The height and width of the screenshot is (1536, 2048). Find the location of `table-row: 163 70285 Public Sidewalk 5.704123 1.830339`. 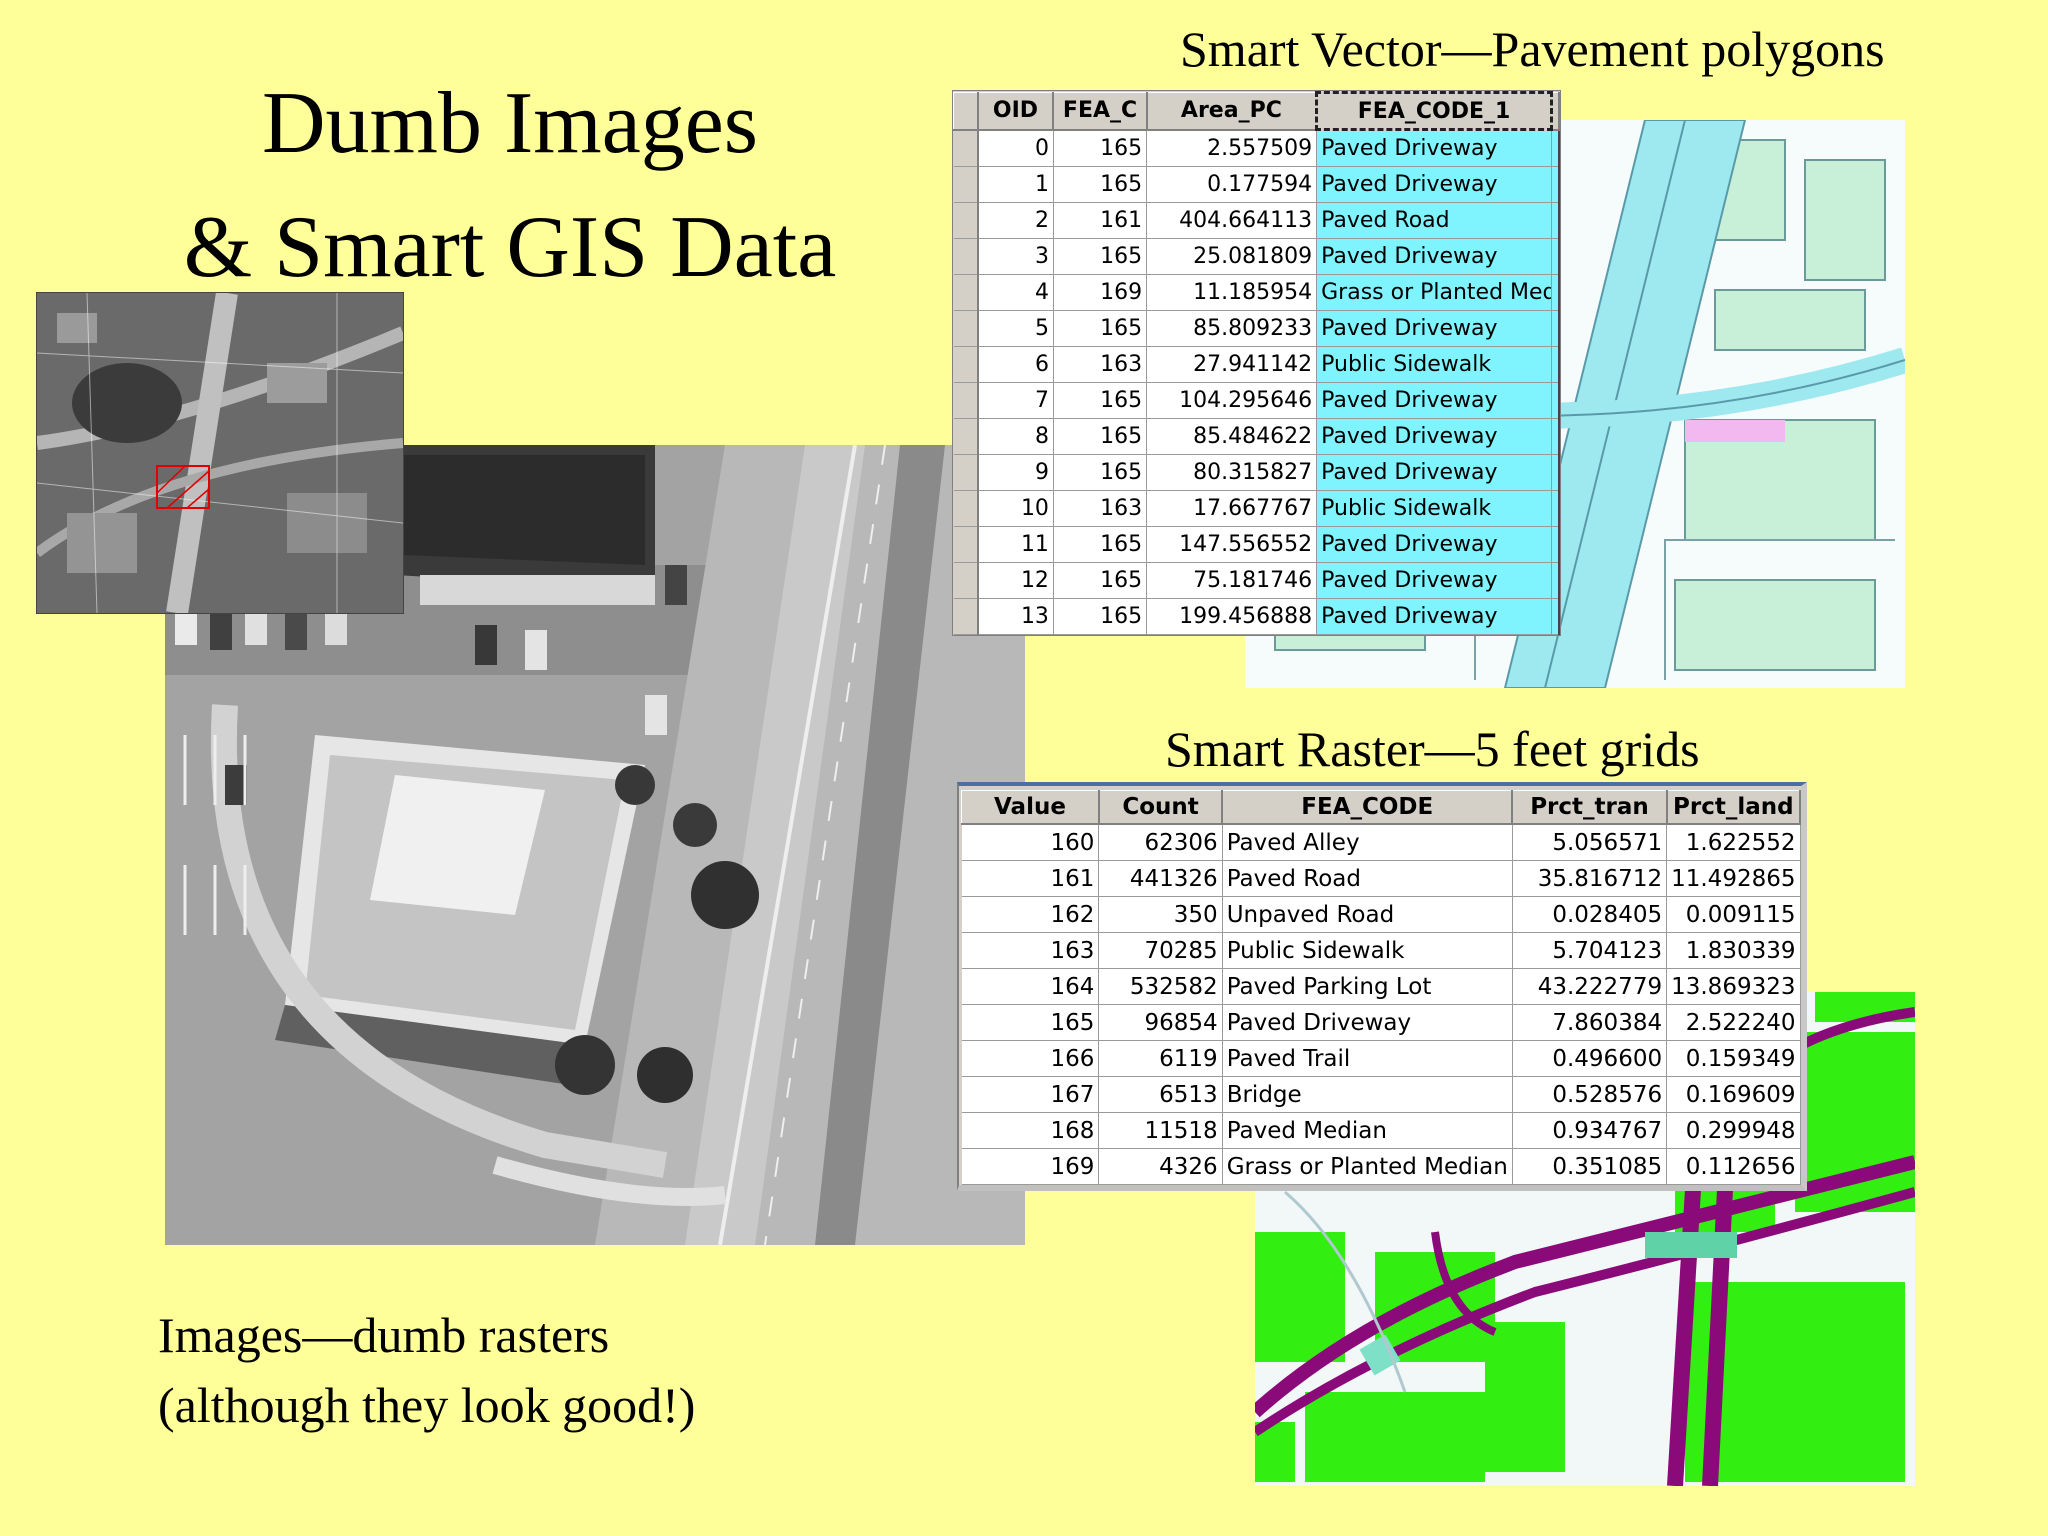

table-row: 163 70285 Public Sidewalk 5.704123 1.830339 is located at coordinates (1381, 950).